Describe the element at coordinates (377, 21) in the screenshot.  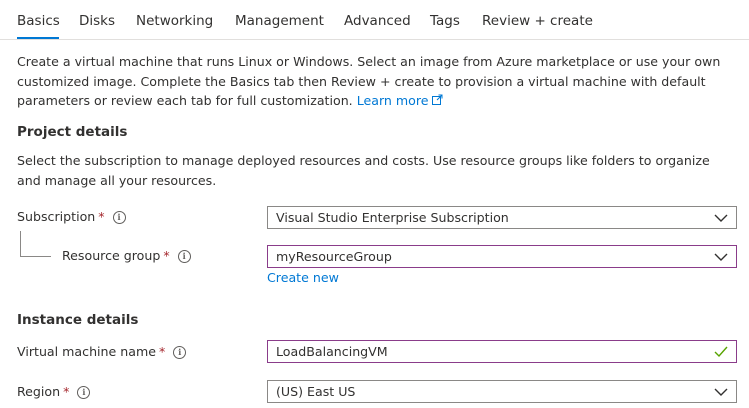
I see `tab-advanced: Advanced` at that location.